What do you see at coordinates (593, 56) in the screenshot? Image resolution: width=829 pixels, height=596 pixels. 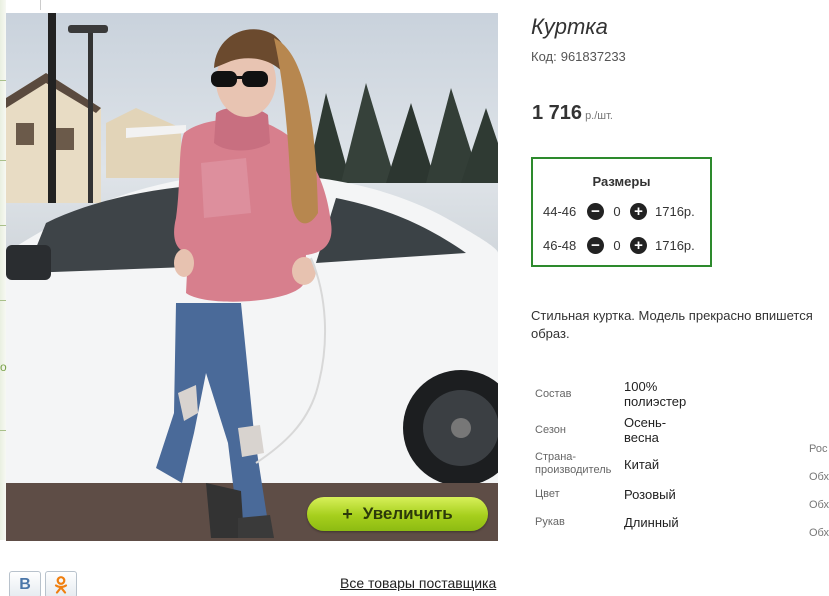 I see `product-code-value: 961837233` at bounding box center [593, 56].